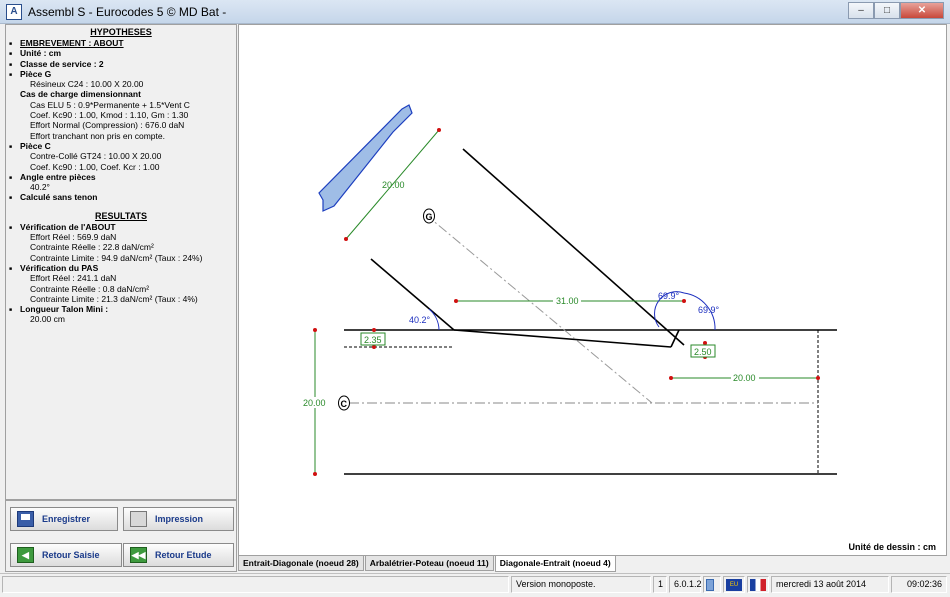 This screenshot has height=597, width=950. What do you see at coordinates (121, 44) in the screenshot?
I see `hypothesis-line: EMBREVEMENT : ABOUT` at bounding box center [121, 44].